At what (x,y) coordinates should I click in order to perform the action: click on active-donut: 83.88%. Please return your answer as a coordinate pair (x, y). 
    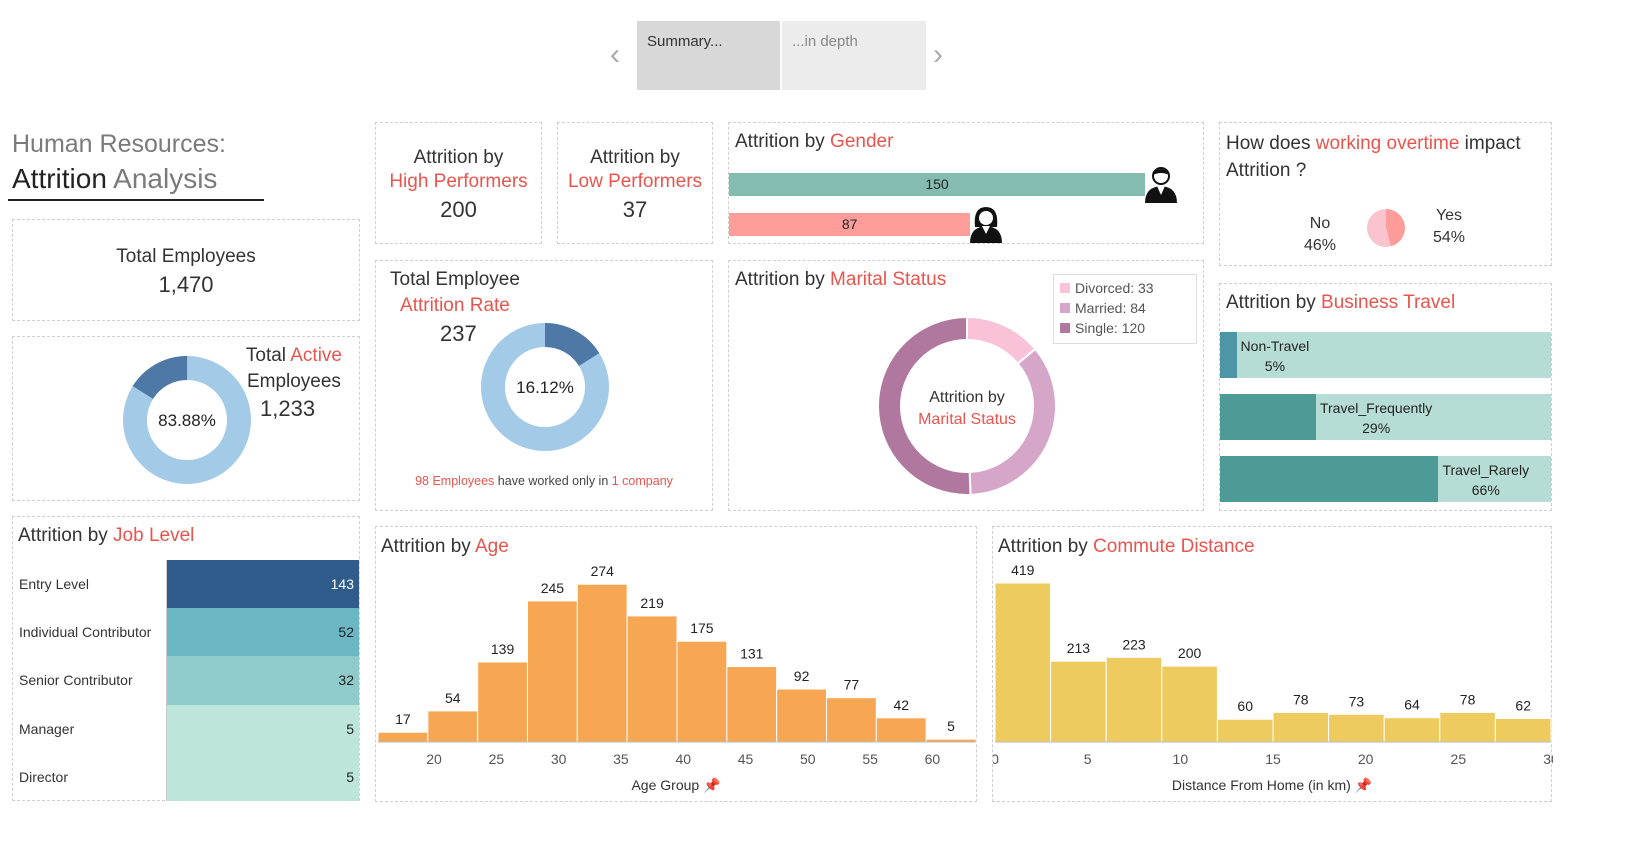
    Looking at the image, I should click on (187, 420).